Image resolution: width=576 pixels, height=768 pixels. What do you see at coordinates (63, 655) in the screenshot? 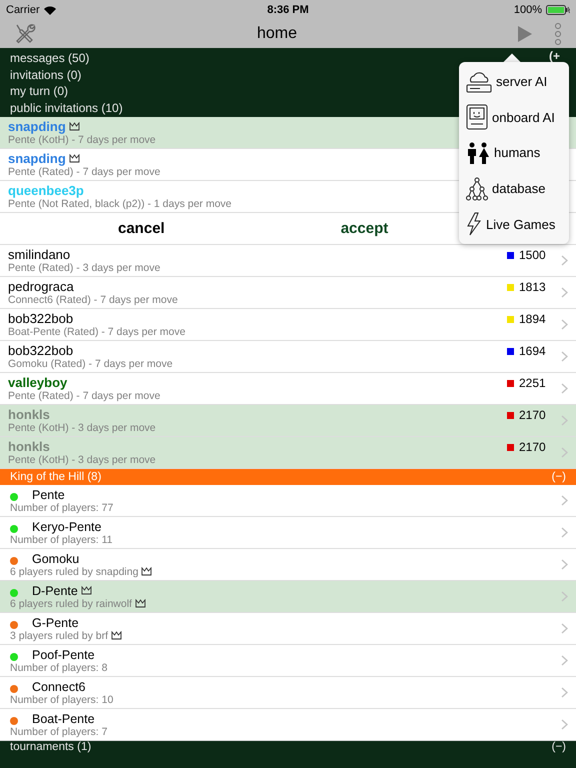
I see `game-name: Poof-Pente` at bounding box center [63, 655].